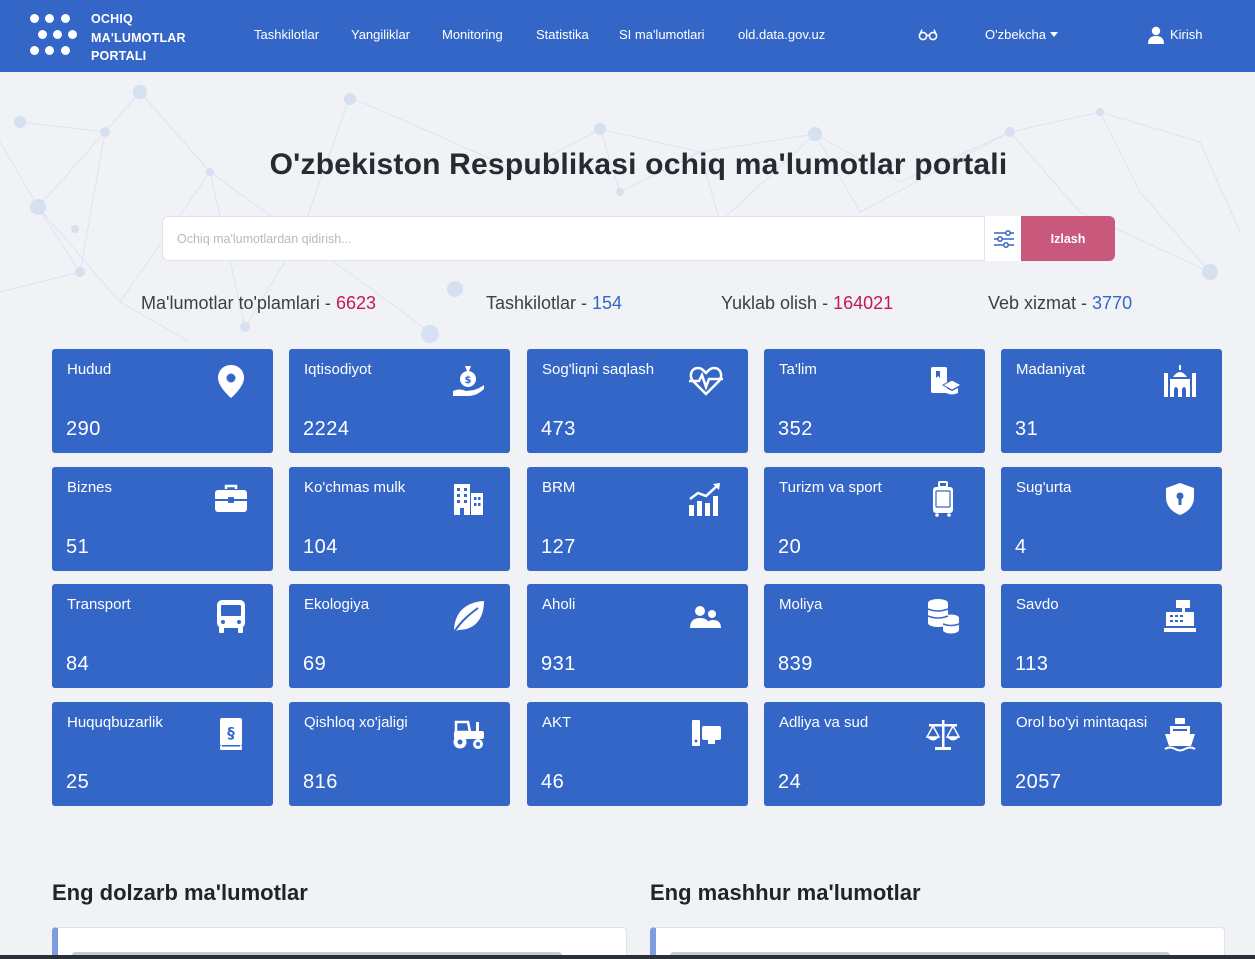 This screenshot has height=959, width=1255. What do you see at coordinates (553, 782) in the screenshot?
I see `card-count: 46` at bounding box center [553, 782].